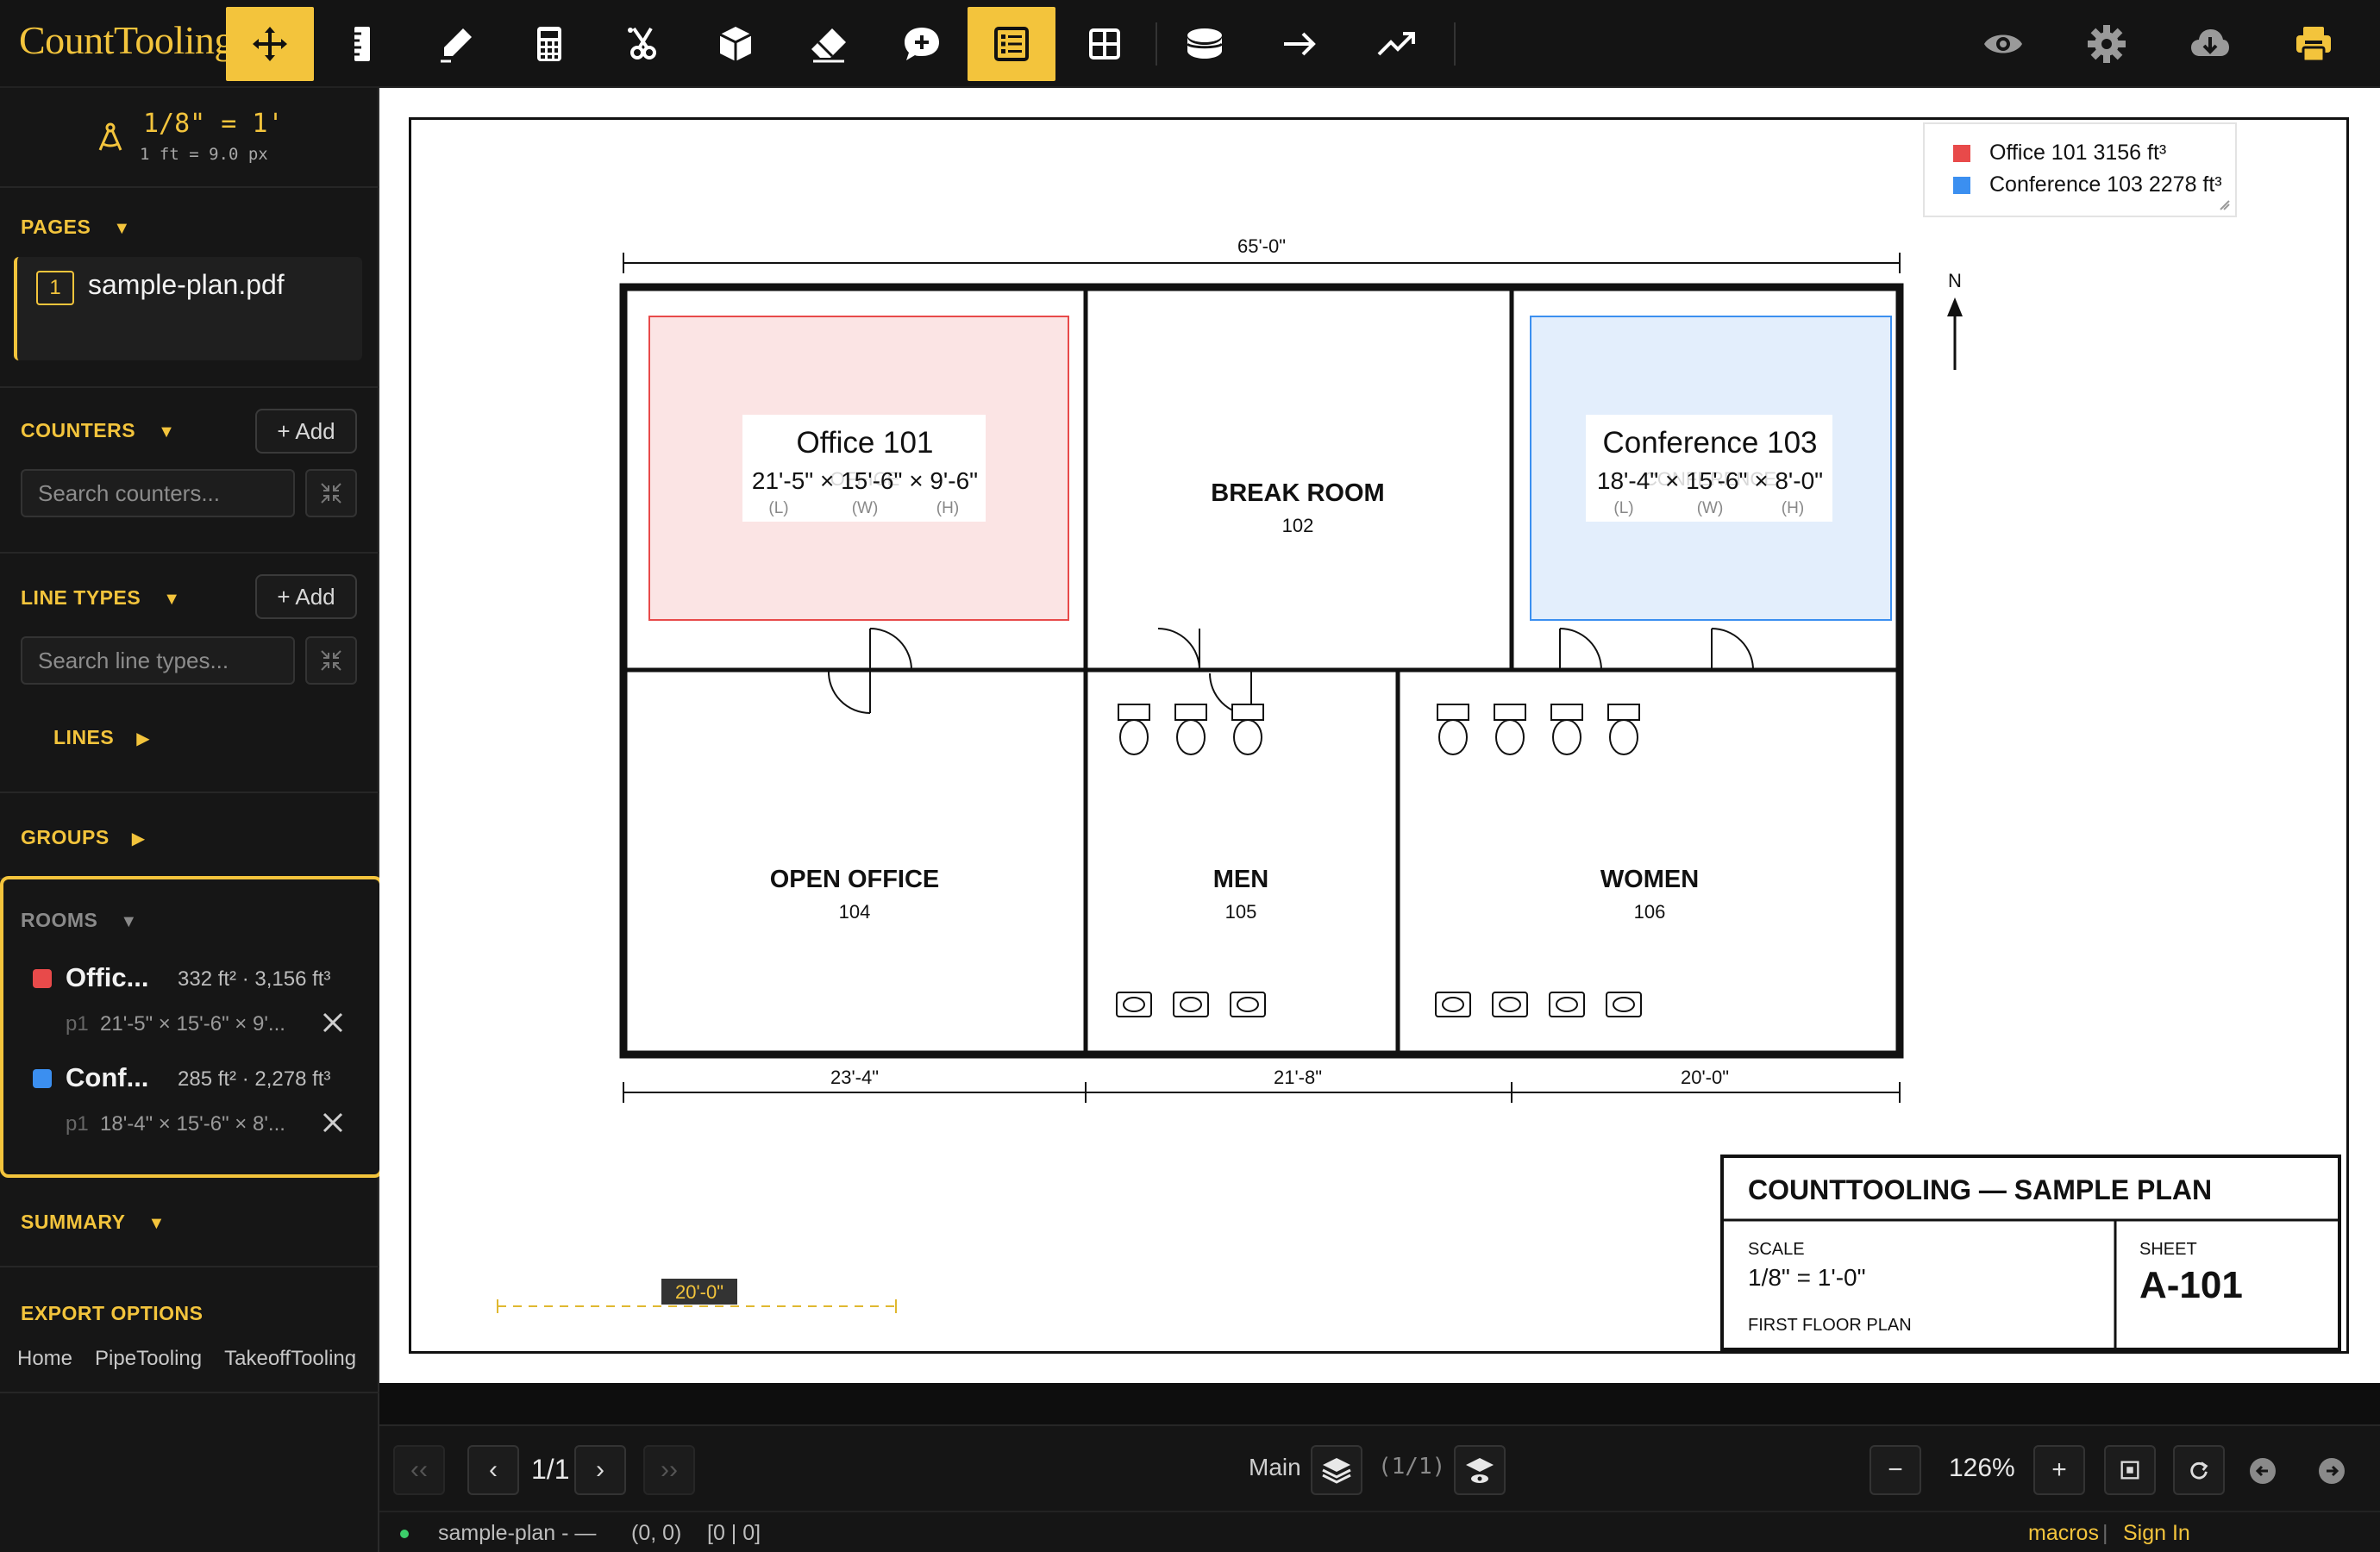 The image size is (2380, 1552). Describe the element at coordinates (1710, 480) in the screenshot. I see `measure-dims: 18'-4" × 15'-6" × 8'-0"` at that location.